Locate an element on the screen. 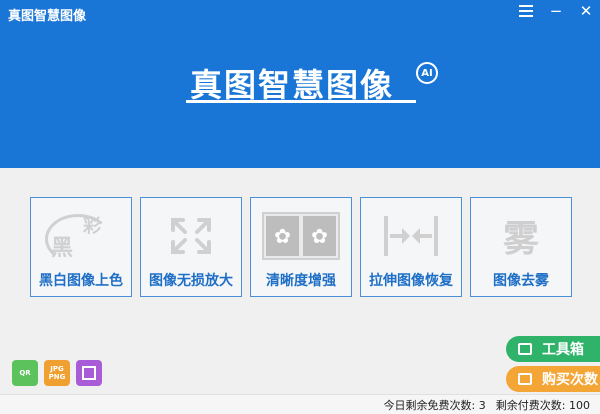 The image size is (600, 414). window-controls: − ✕ is located at coordinates (556, 11).